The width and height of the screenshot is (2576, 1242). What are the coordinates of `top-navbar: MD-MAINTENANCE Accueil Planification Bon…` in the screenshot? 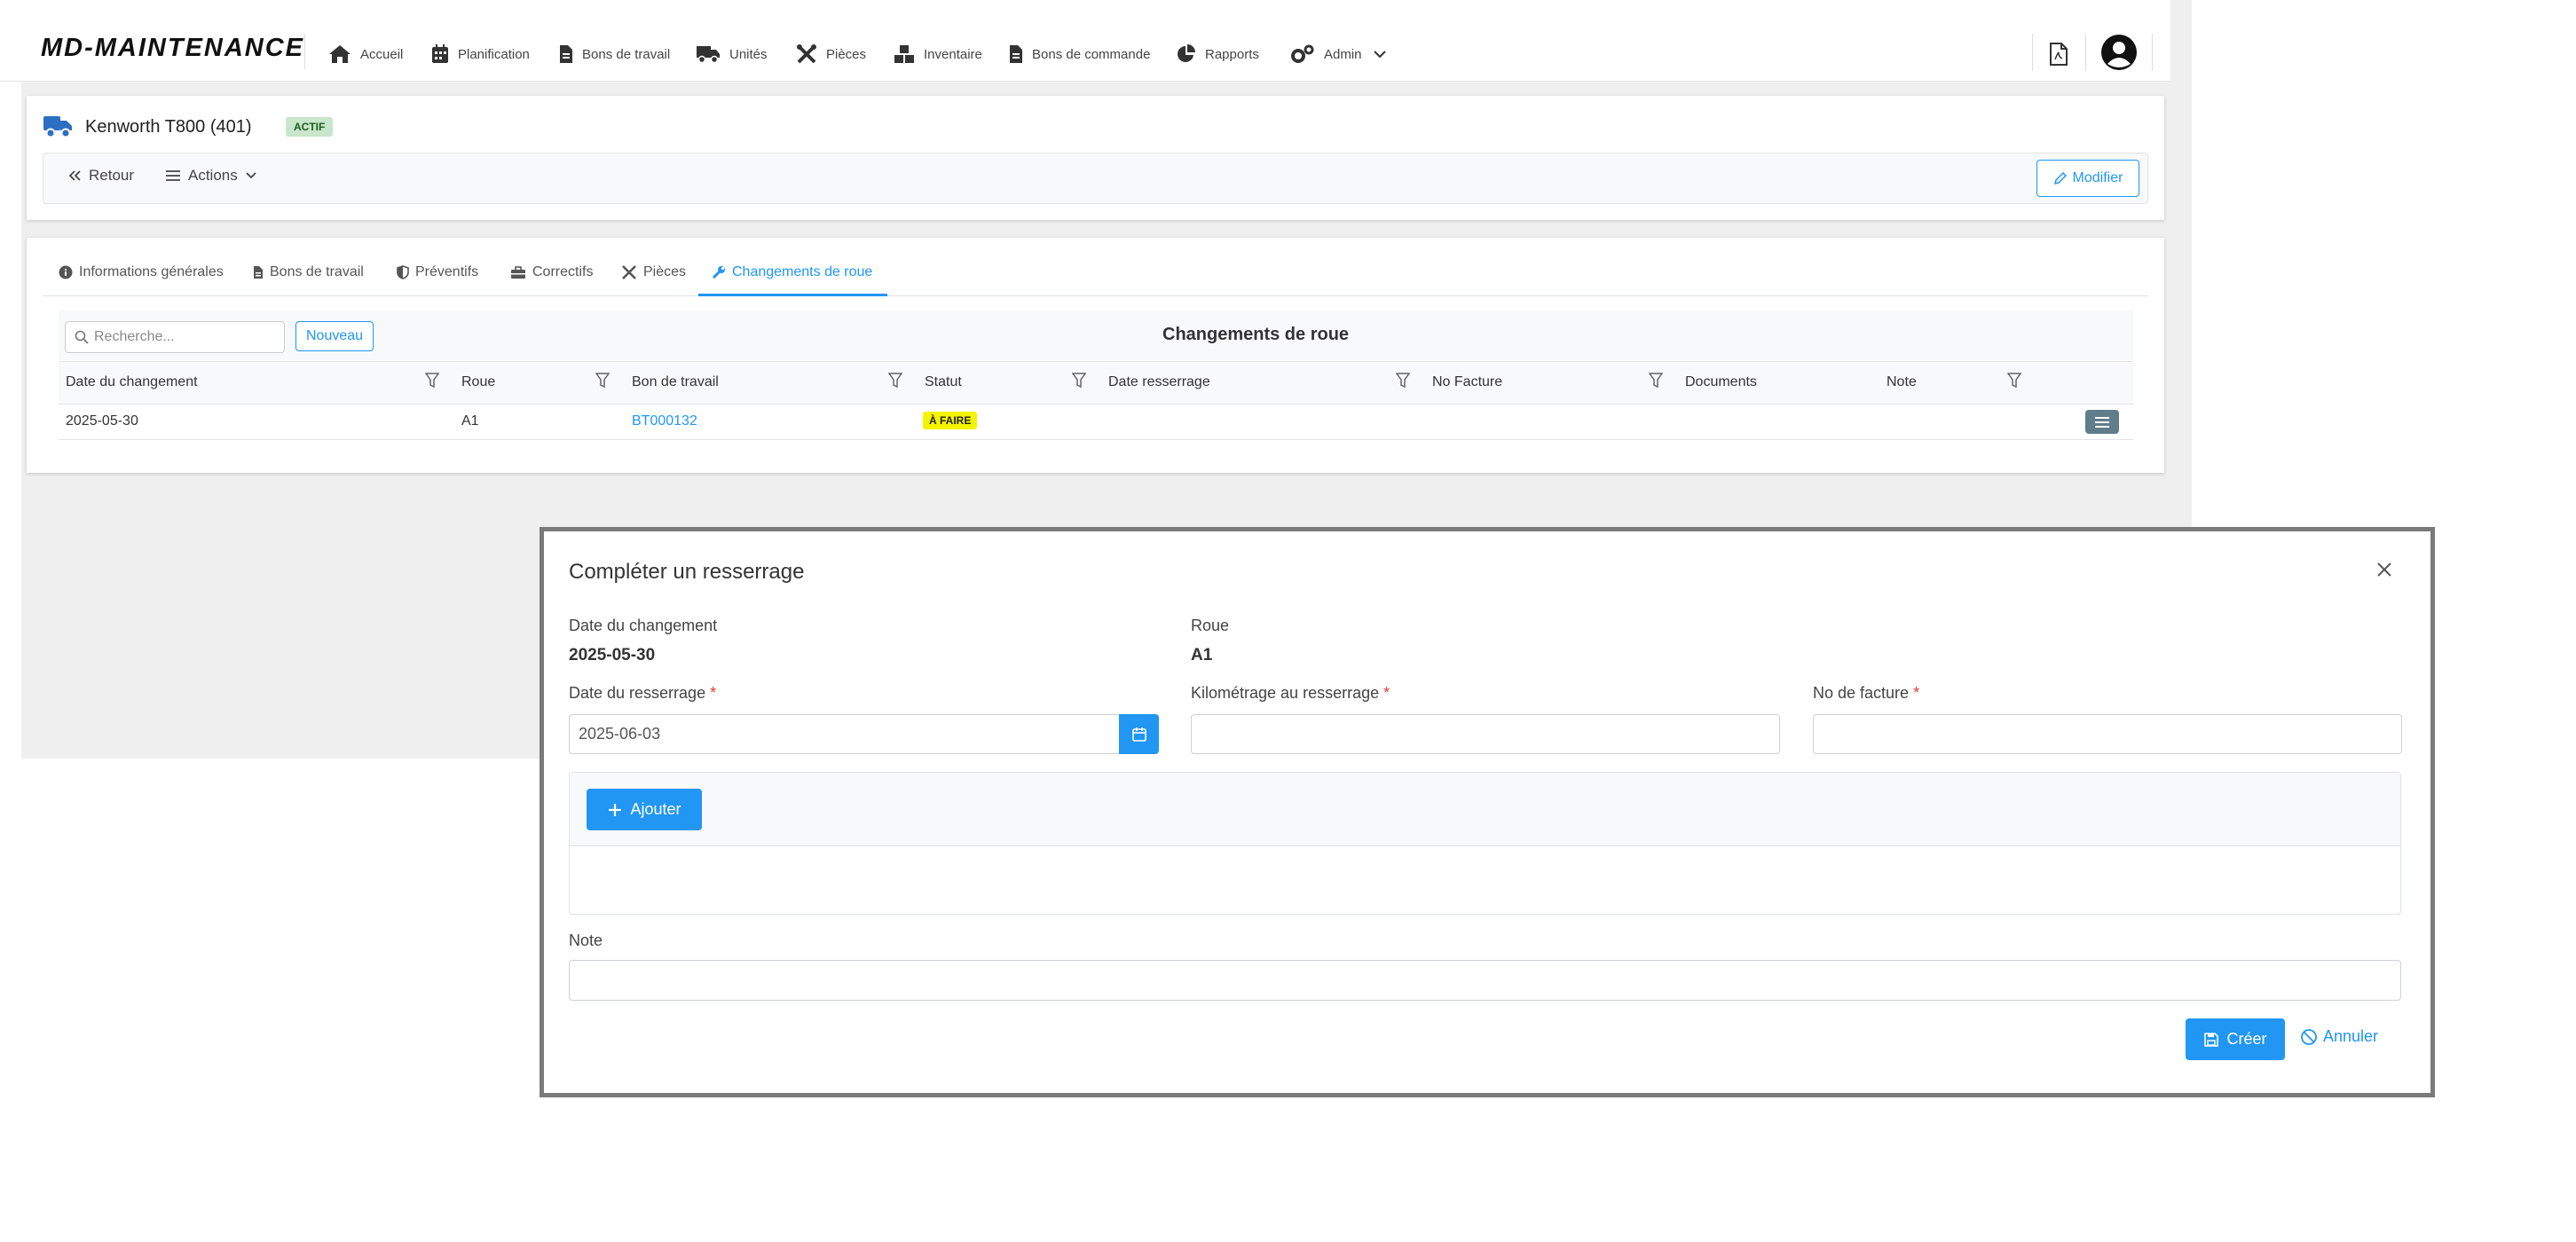 It's located at (1085, 41).